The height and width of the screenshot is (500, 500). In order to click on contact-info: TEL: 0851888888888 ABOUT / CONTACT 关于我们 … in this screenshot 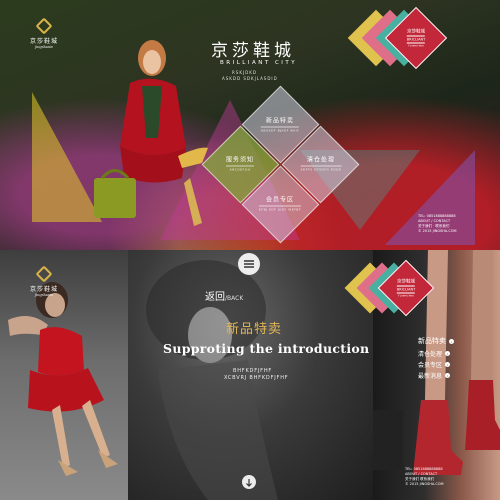, I will do `click(437, 224)`.